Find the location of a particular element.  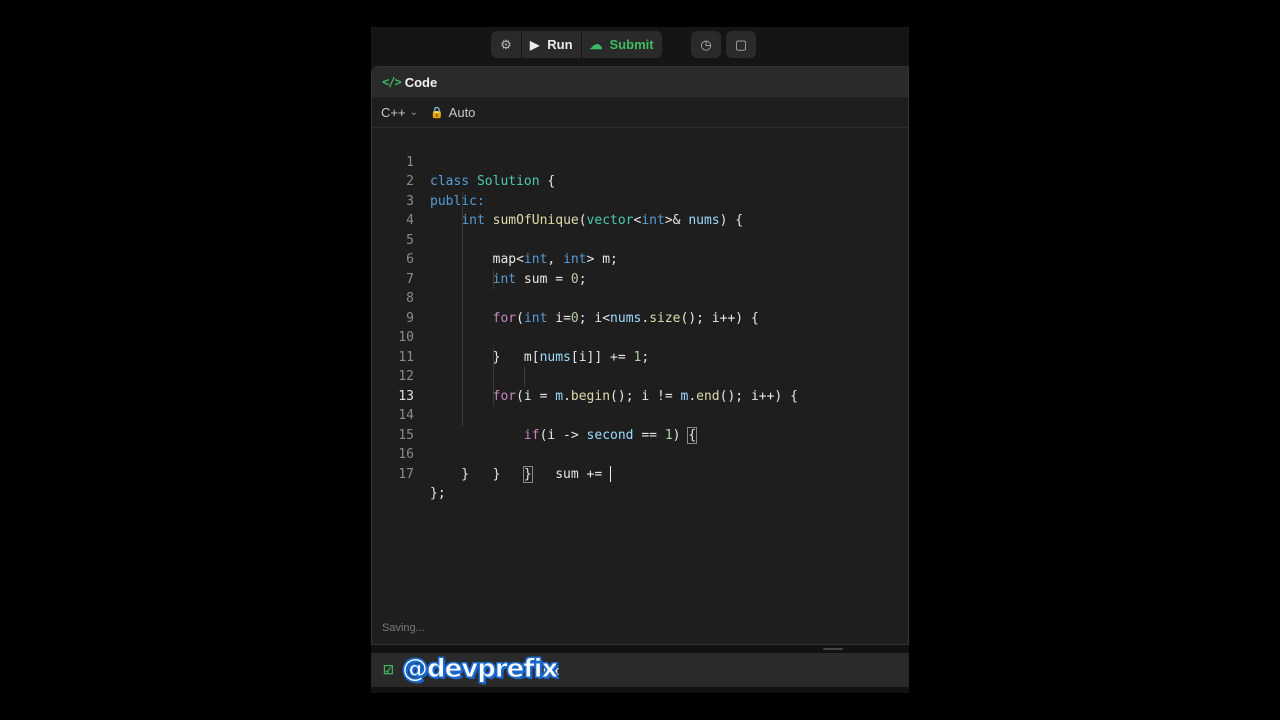

text-cursor is located at coordinates (611, 474).